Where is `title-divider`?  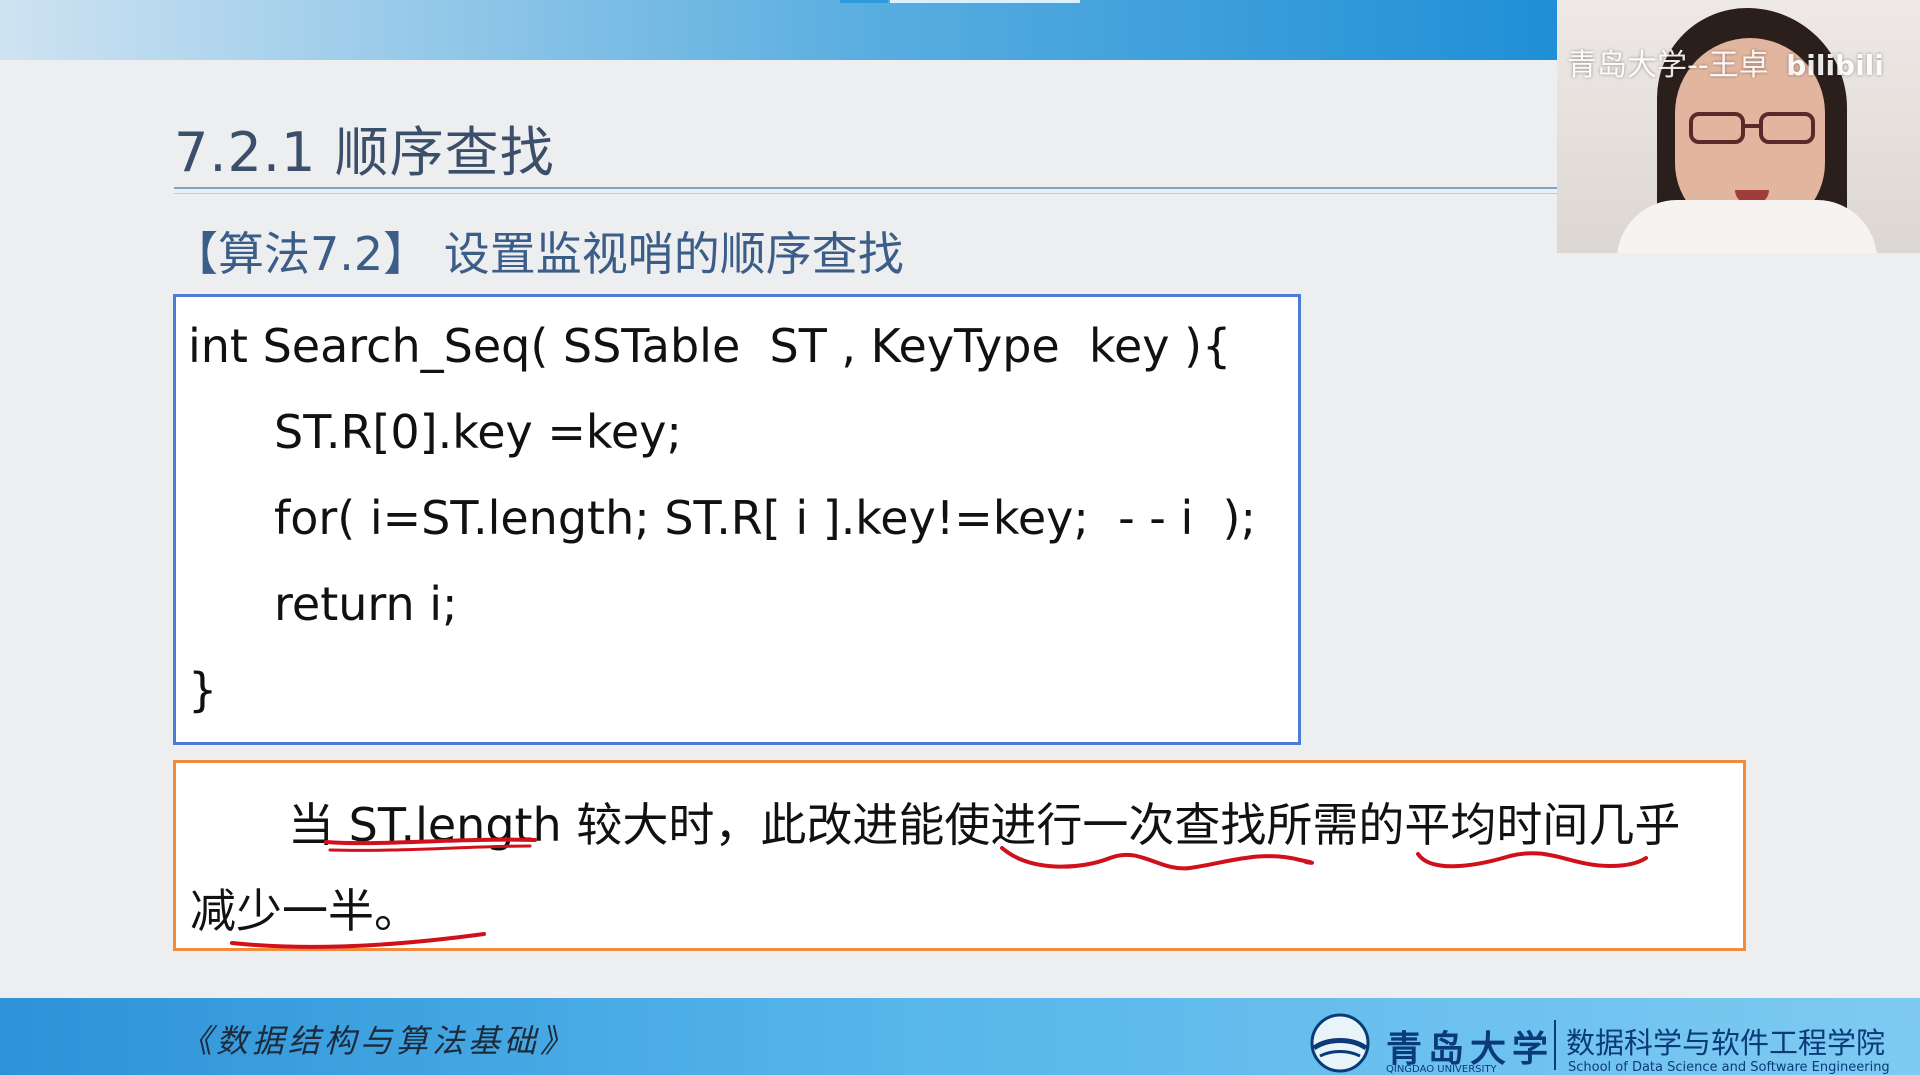
title-divider is located at coordinates (867, 188).